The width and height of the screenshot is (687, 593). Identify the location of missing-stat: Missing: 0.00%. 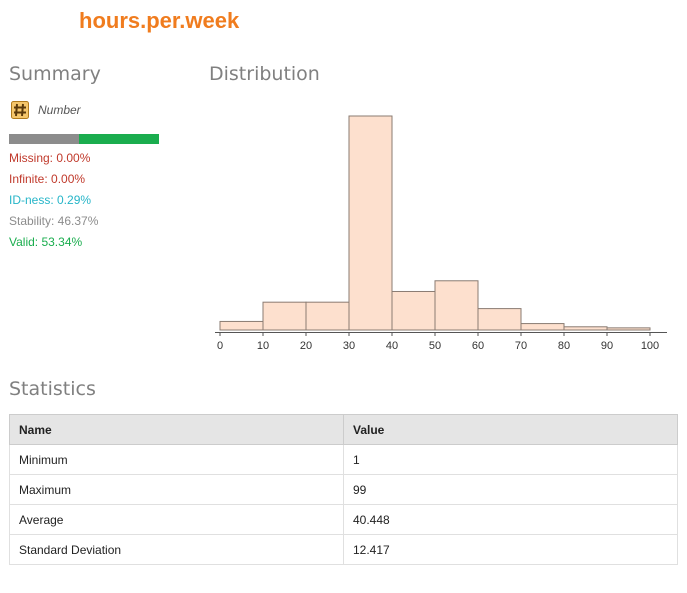
(50, 158).